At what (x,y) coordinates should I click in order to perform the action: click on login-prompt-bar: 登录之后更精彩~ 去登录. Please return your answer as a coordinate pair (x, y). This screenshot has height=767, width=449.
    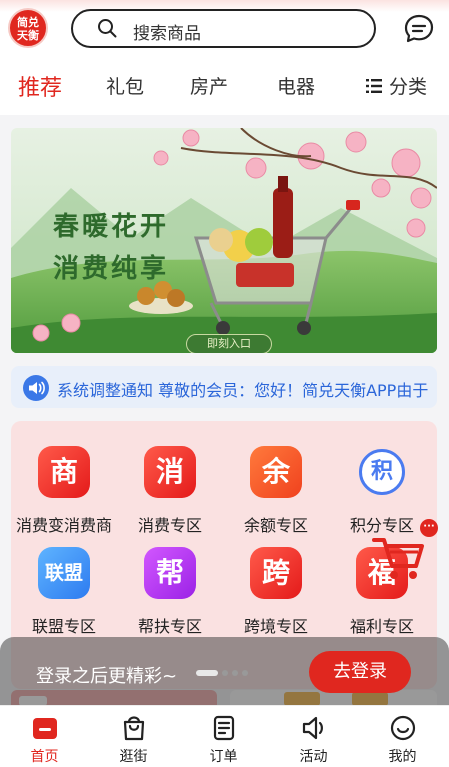
    Looking at the image, I should click on (224, 671).